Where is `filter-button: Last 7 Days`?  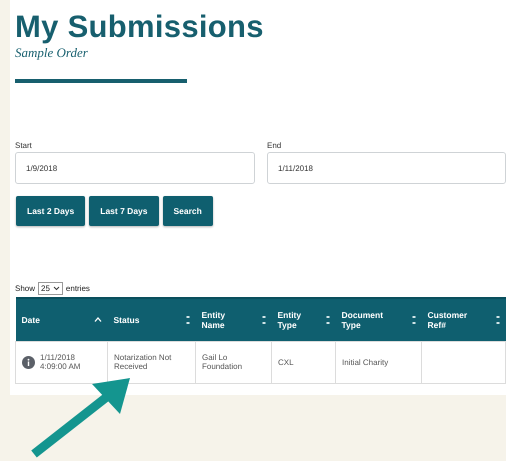 filter-button: Last 7 Days is located at coordinates (123, 211).